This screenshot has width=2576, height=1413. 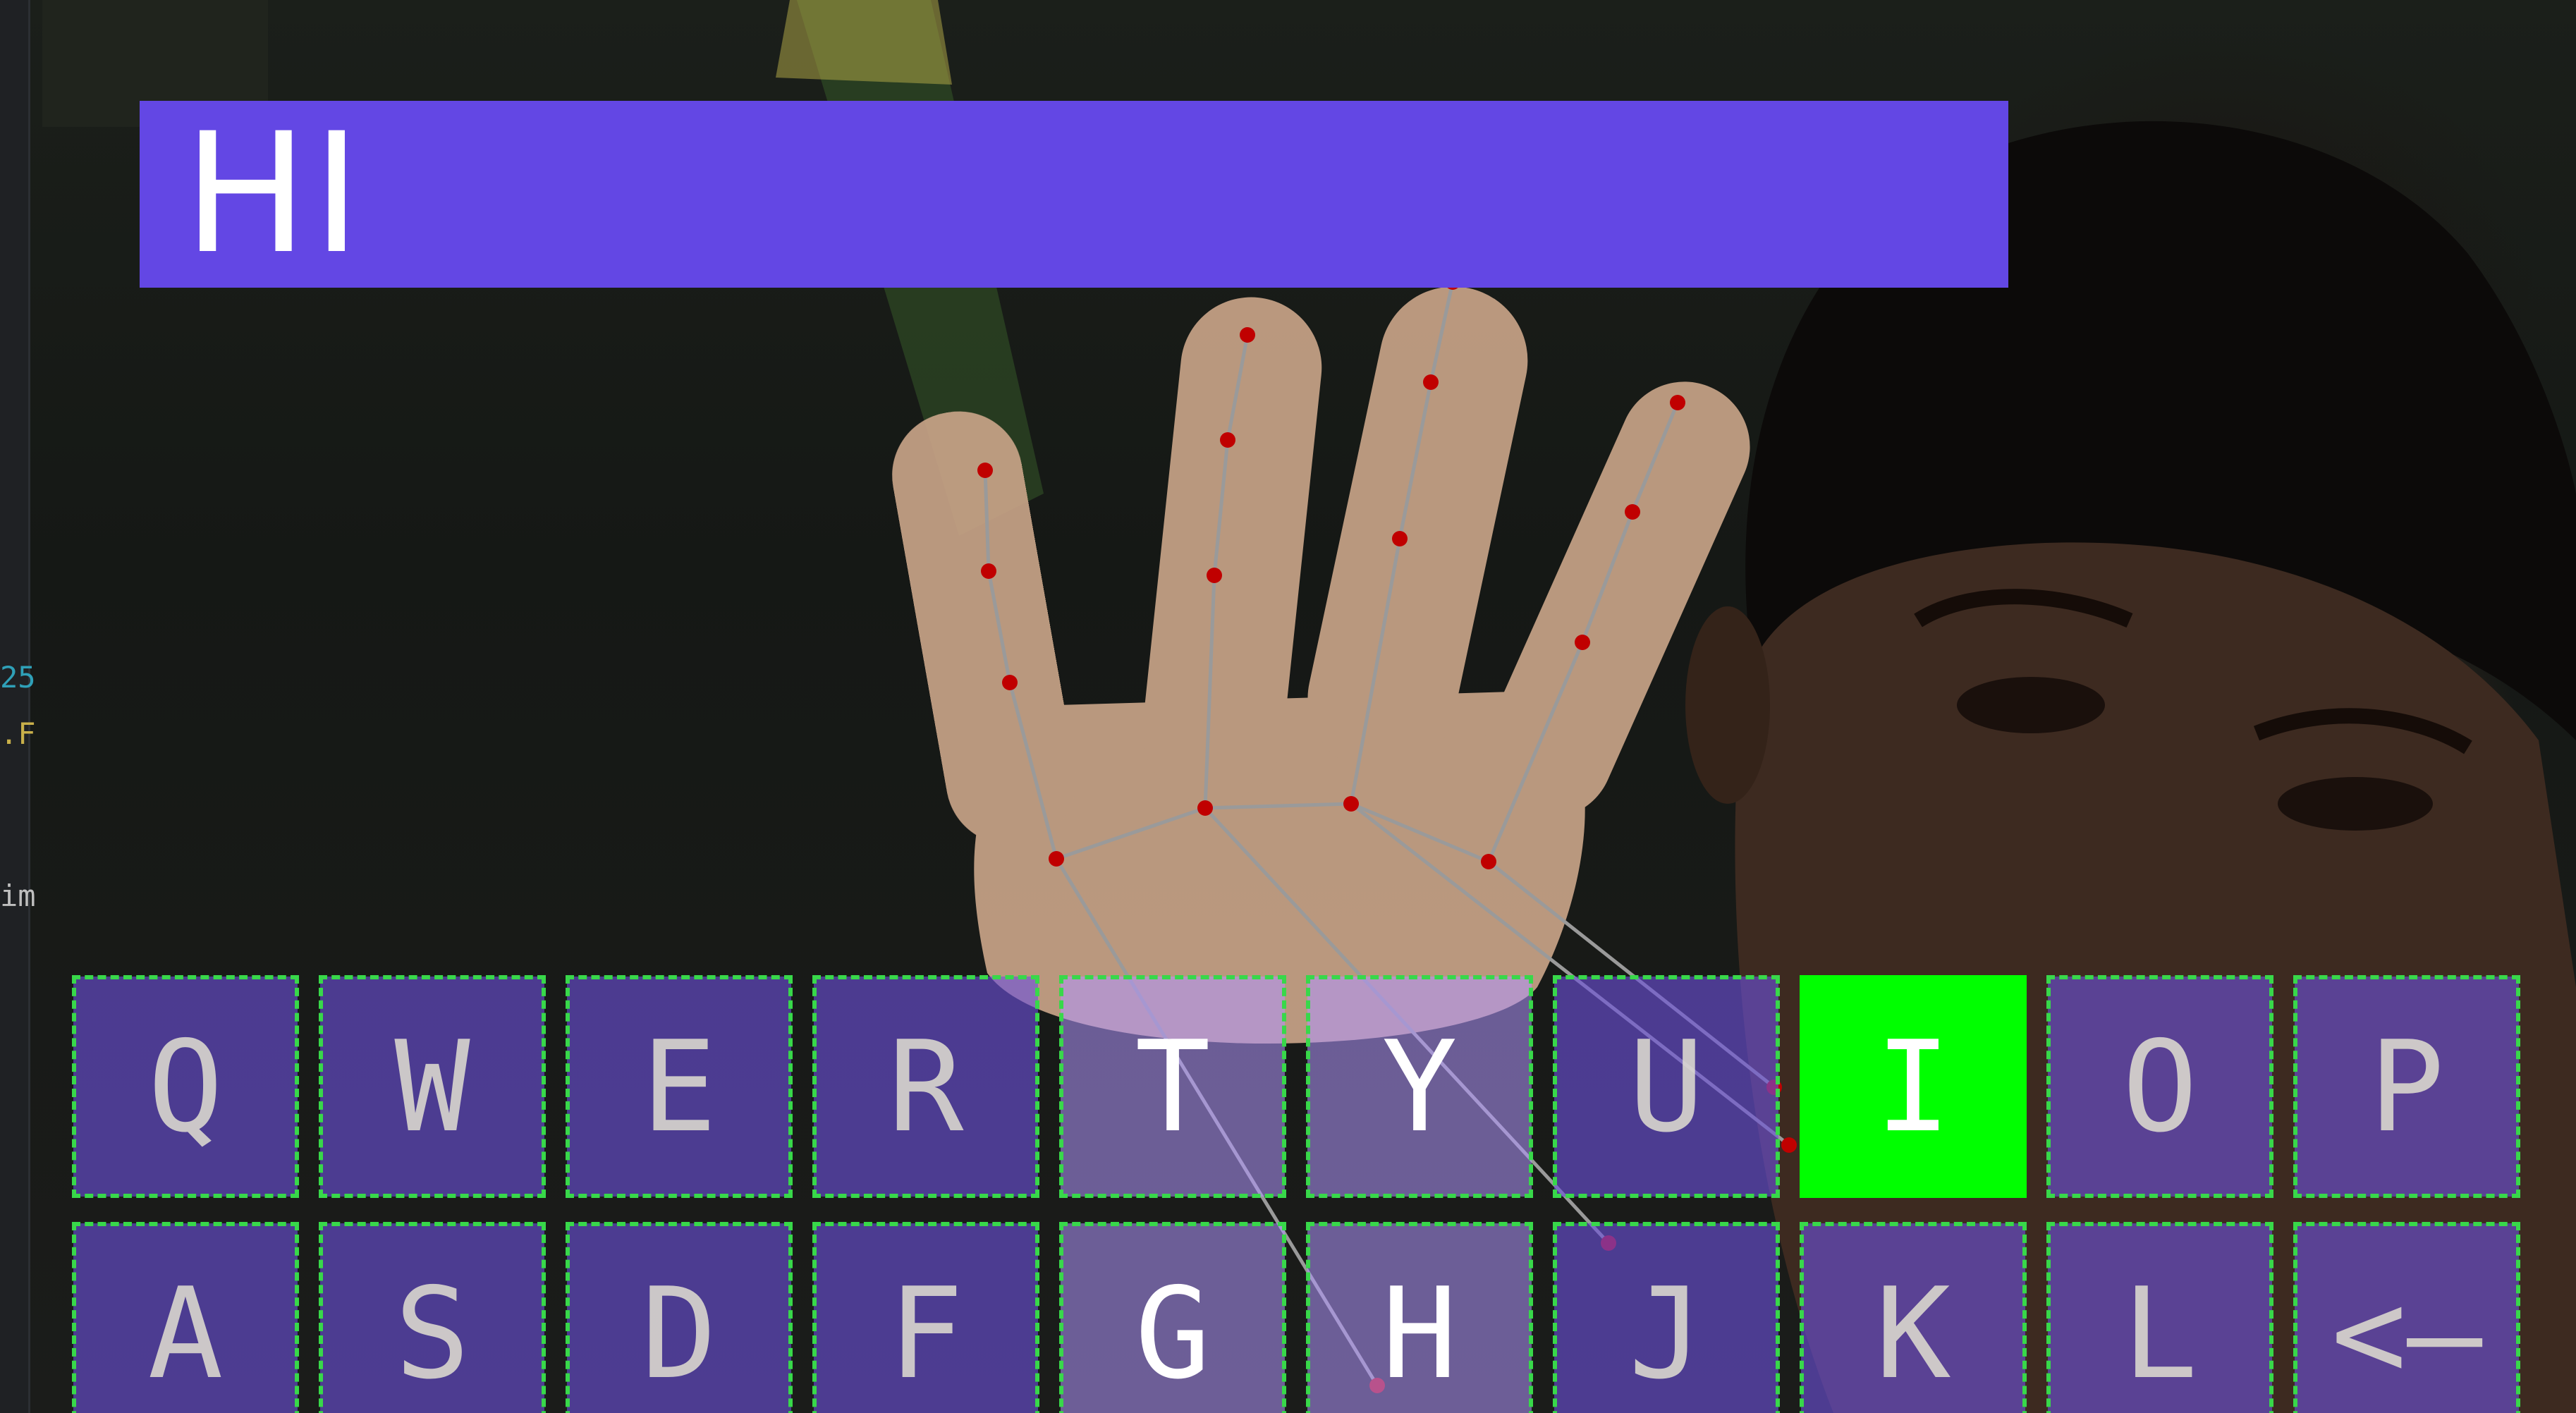 I want to click on key-backspace: <—, so click(x=2407, y=1317).